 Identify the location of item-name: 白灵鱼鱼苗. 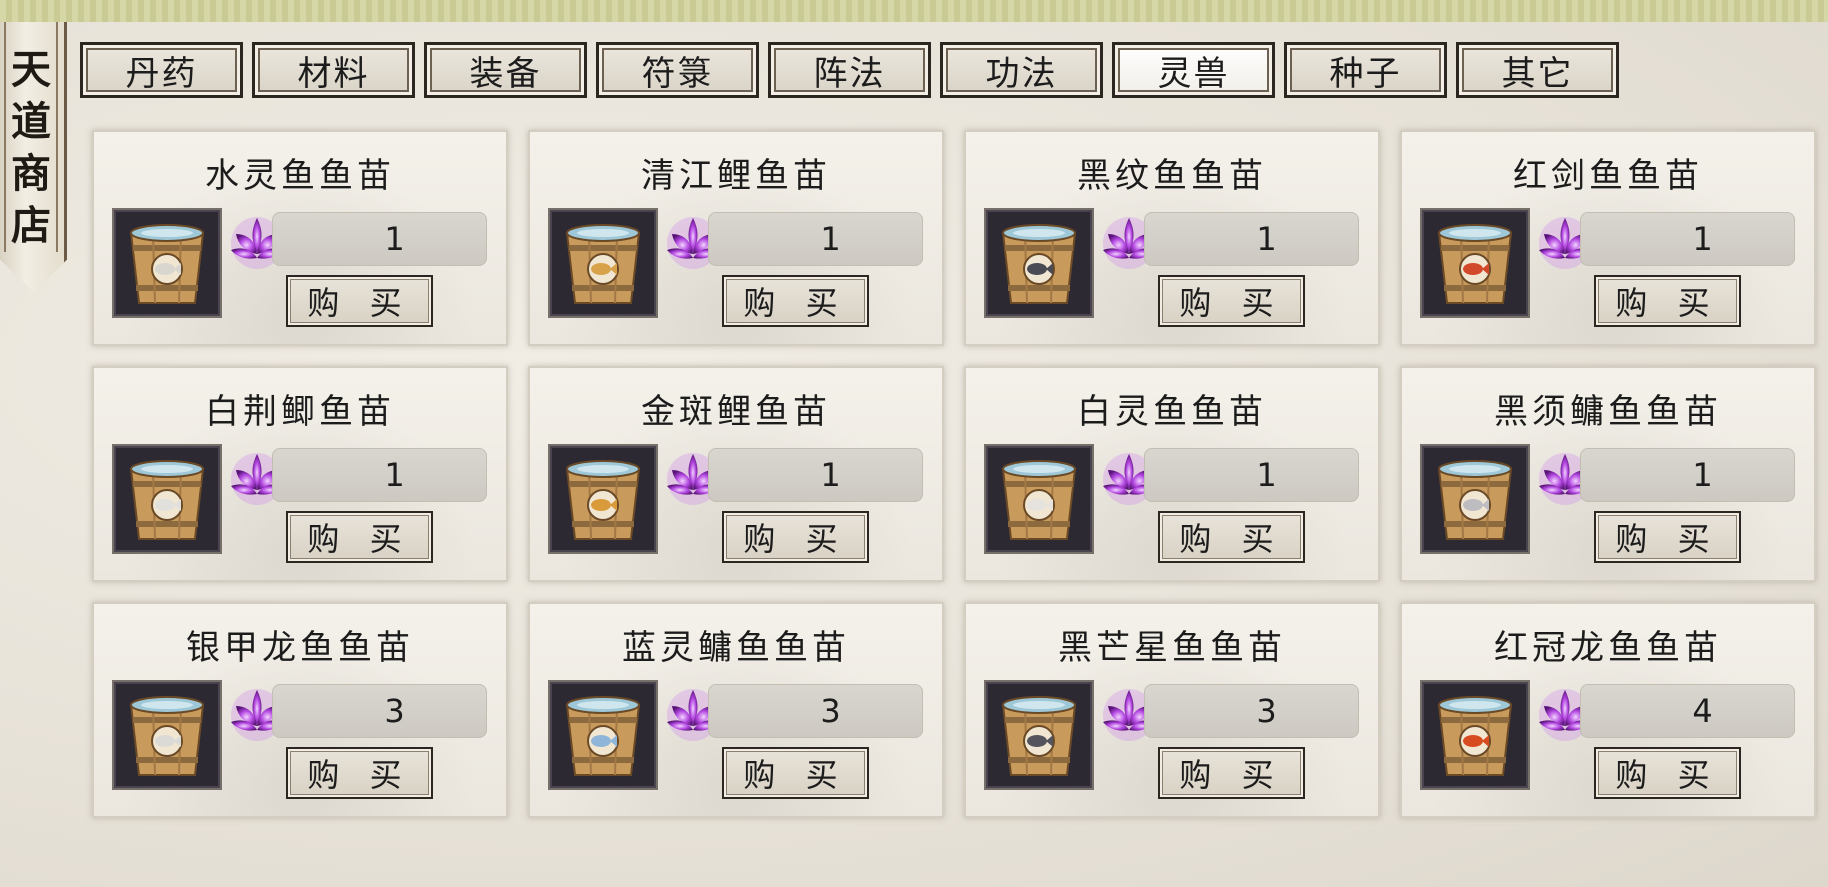
(1172, 412).